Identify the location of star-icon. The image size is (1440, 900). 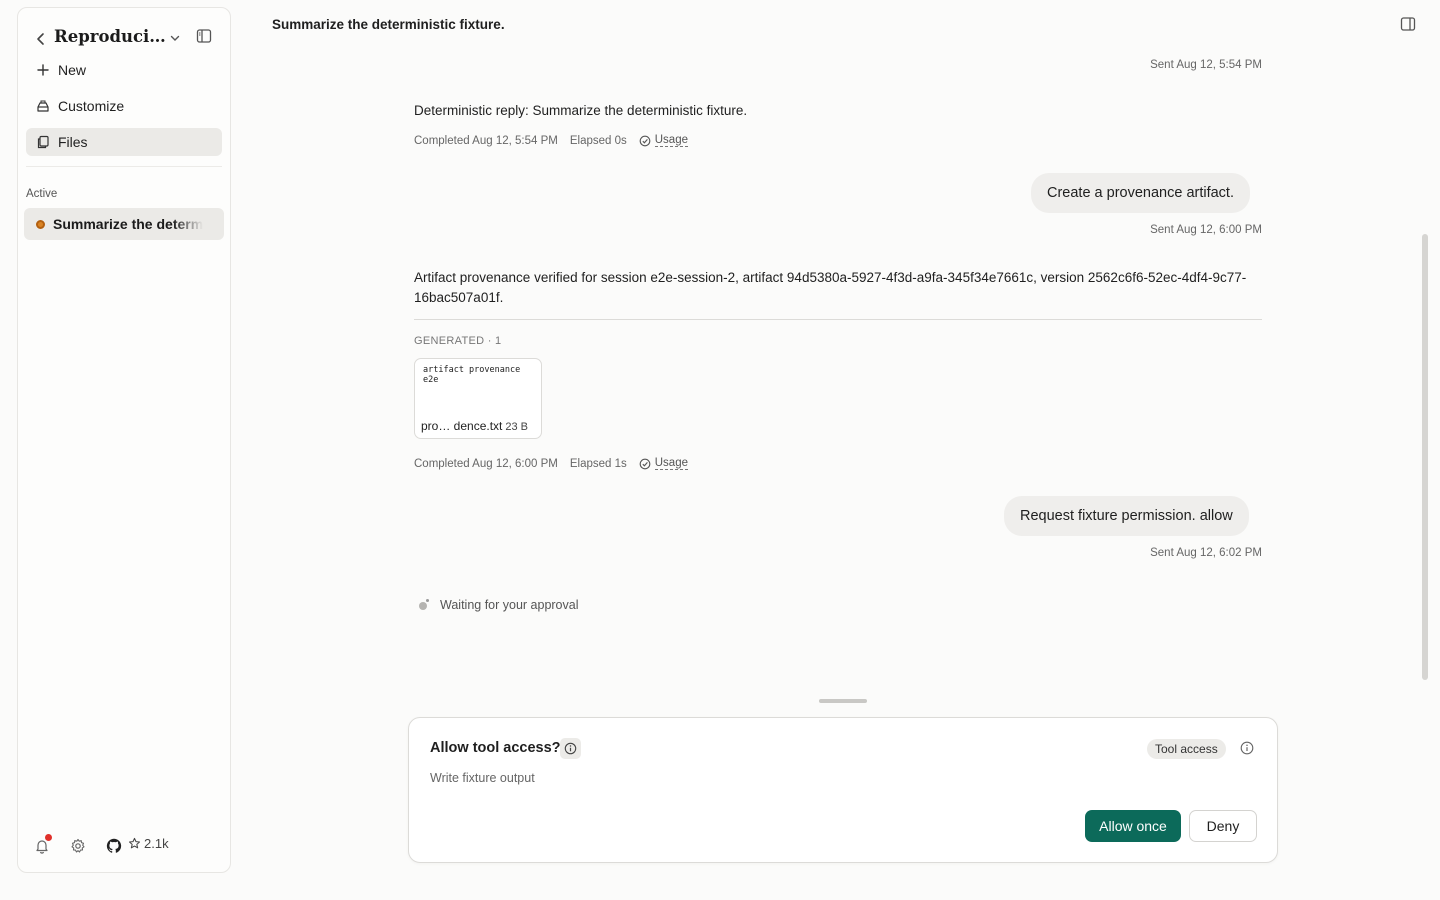
(134, 843).